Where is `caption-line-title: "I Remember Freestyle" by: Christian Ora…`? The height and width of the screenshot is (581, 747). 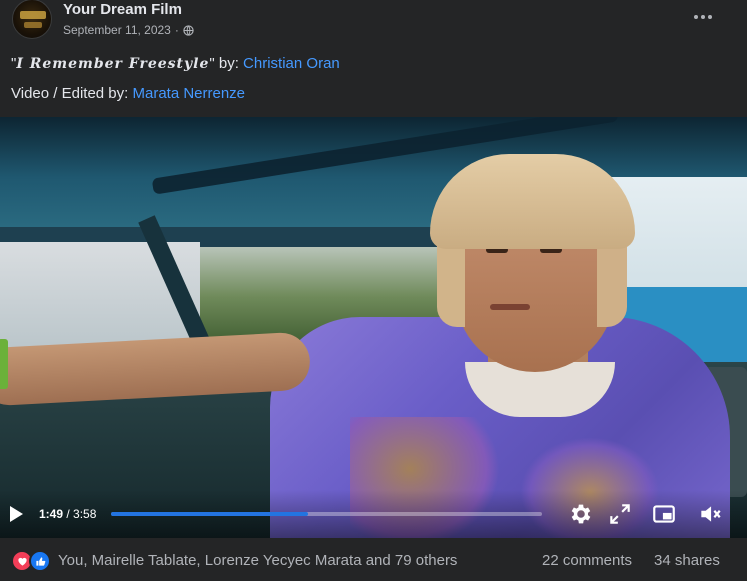 caption-line-title: "I Remember Freestyle" by: Christian Ora… is located at coordinates (175, 63).